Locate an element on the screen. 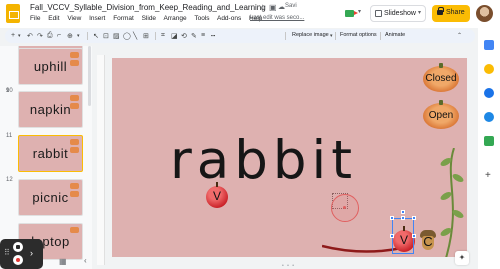  closed-label: Closed is located at coordinates (441, 78).